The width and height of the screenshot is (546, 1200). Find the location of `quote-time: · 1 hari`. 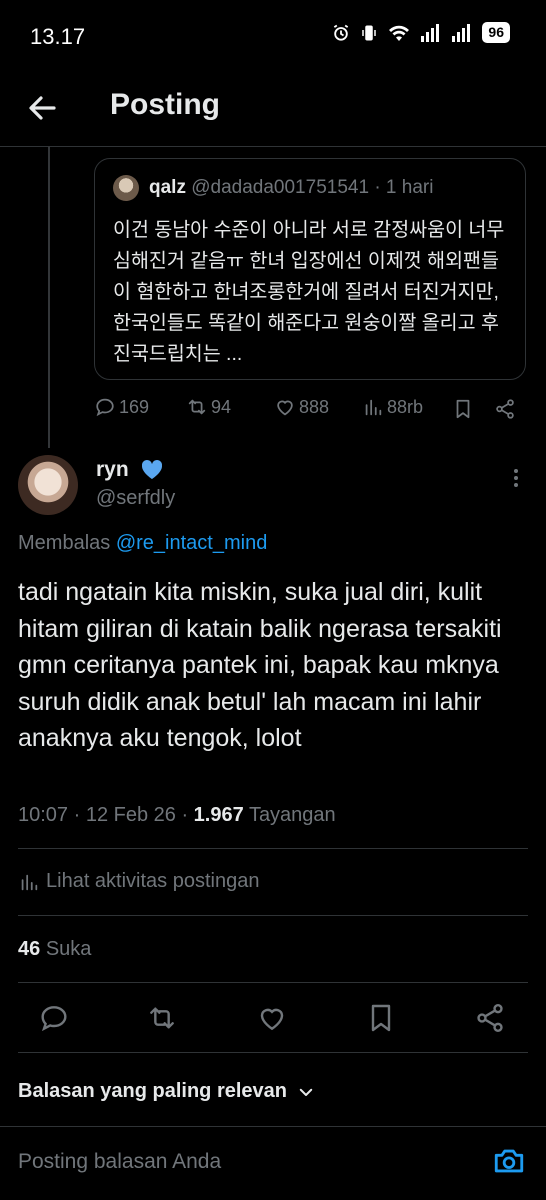

quote-time: · 1 hari is located at coordinates (404, 187).